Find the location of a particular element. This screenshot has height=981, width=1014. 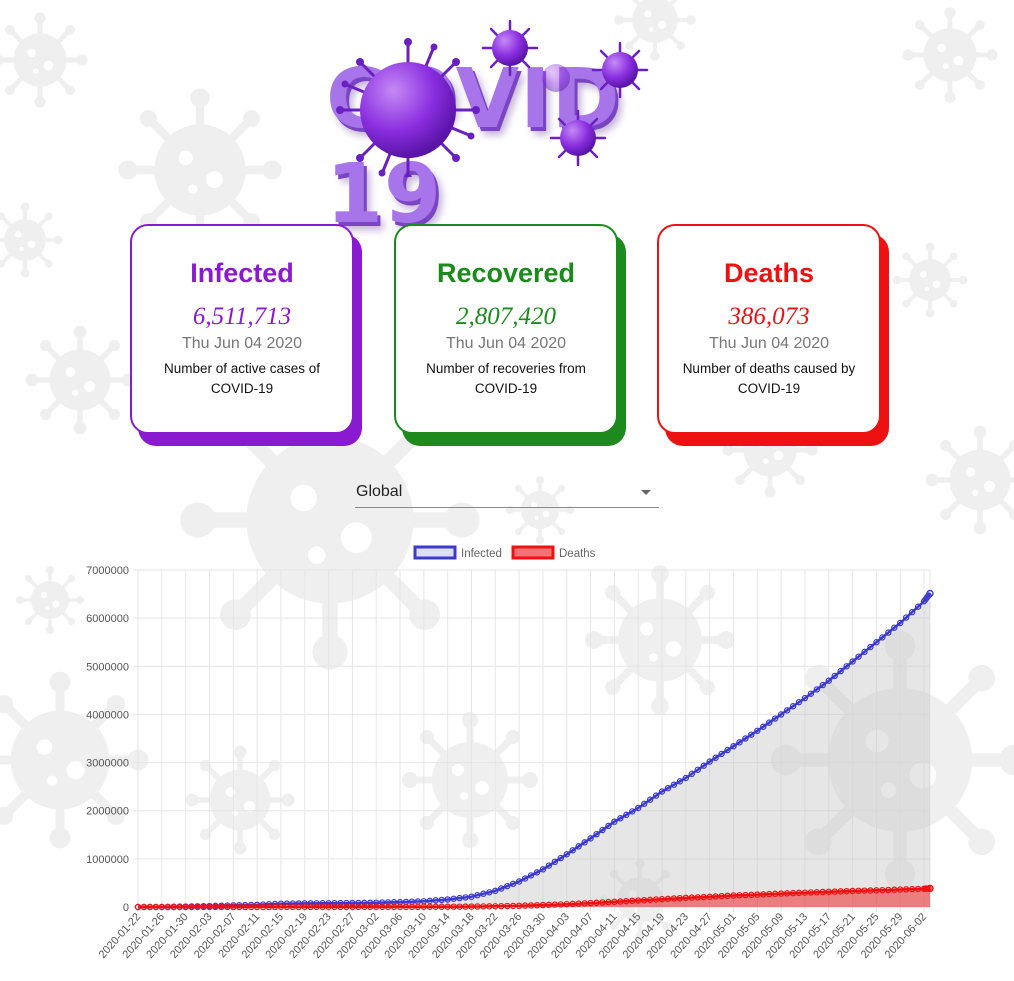

y-tick-label: 4000000 is located at coordinates (107, 715).